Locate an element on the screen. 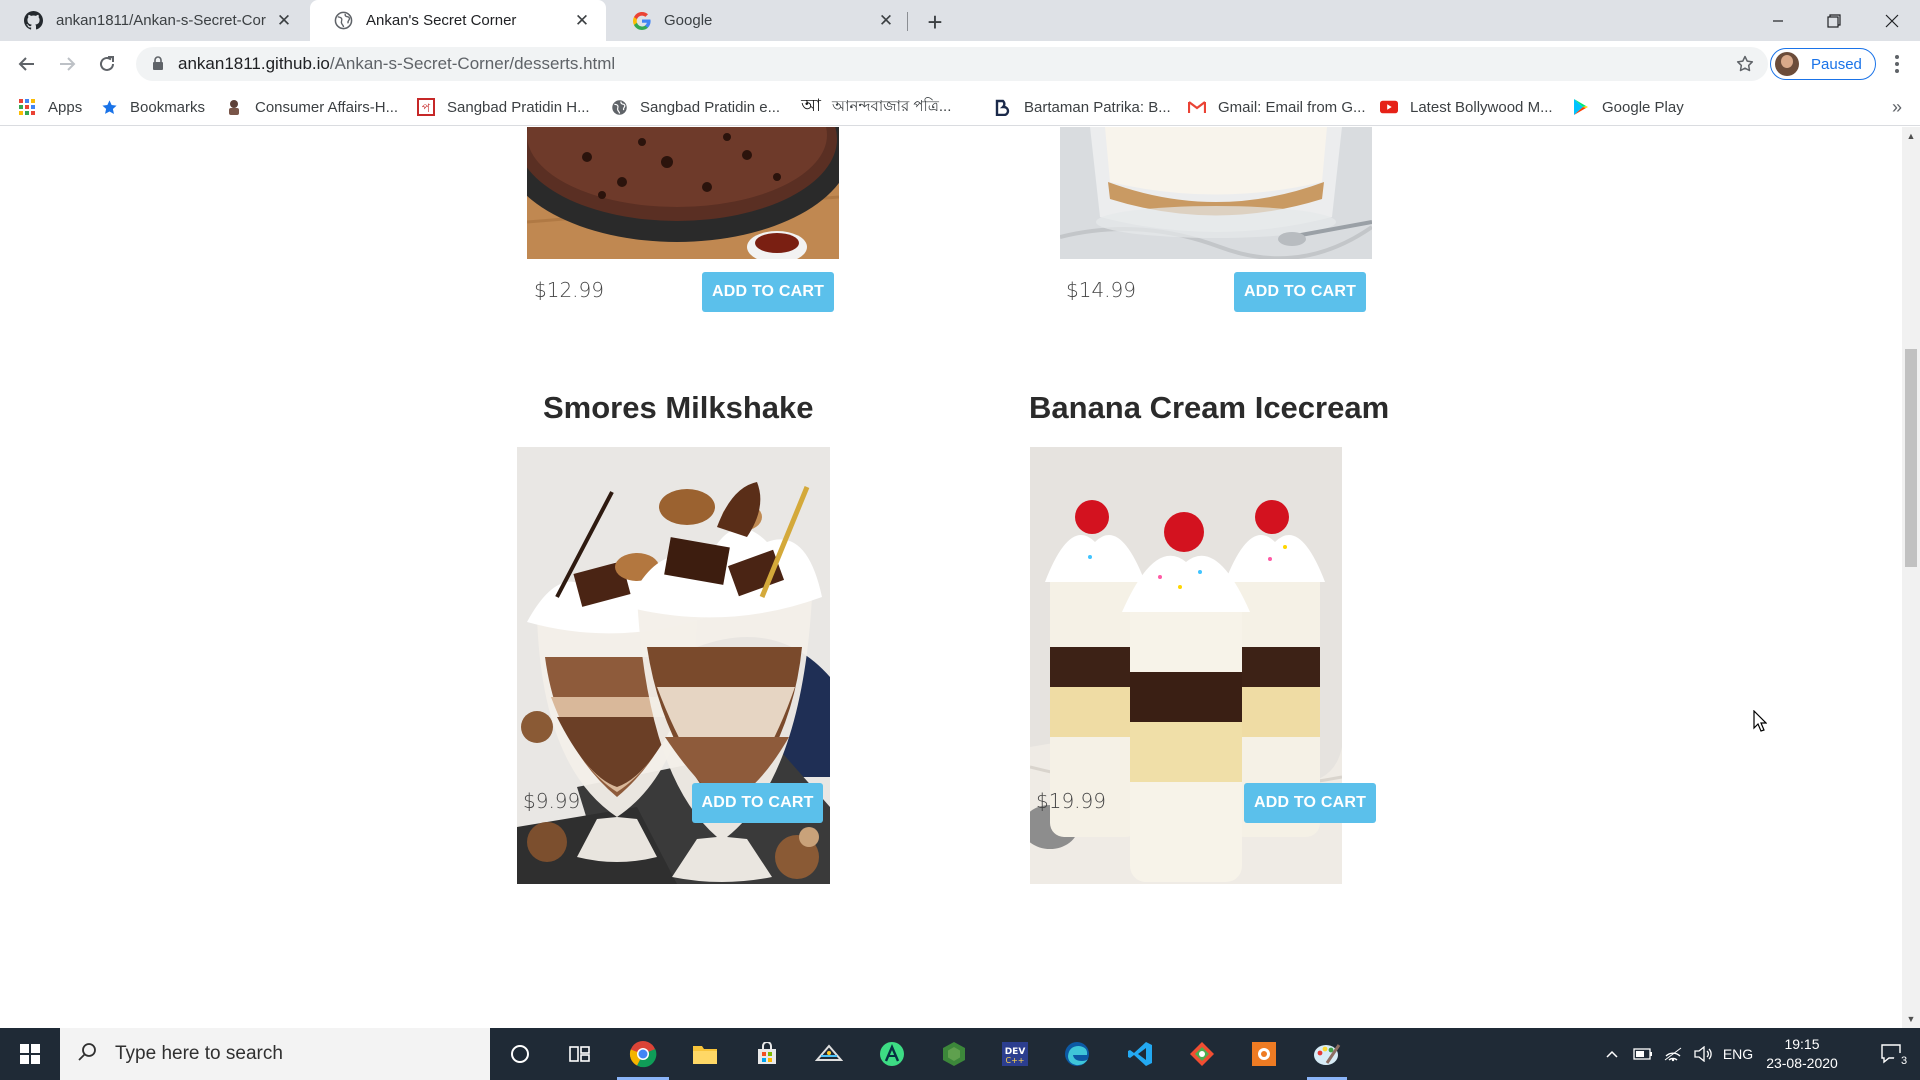 The image size is (1920, 1080). new-tab-button: + is located at coordinates (935, 22).